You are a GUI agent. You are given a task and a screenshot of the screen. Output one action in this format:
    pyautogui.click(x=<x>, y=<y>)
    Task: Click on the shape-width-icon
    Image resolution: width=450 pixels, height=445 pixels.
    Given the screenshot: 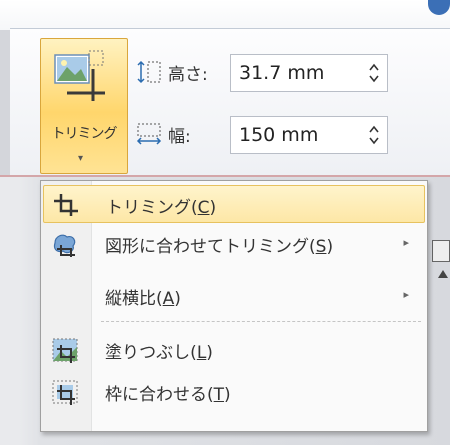 What is the action you would take?
    pyautogui.click(x=149, y=134)
    